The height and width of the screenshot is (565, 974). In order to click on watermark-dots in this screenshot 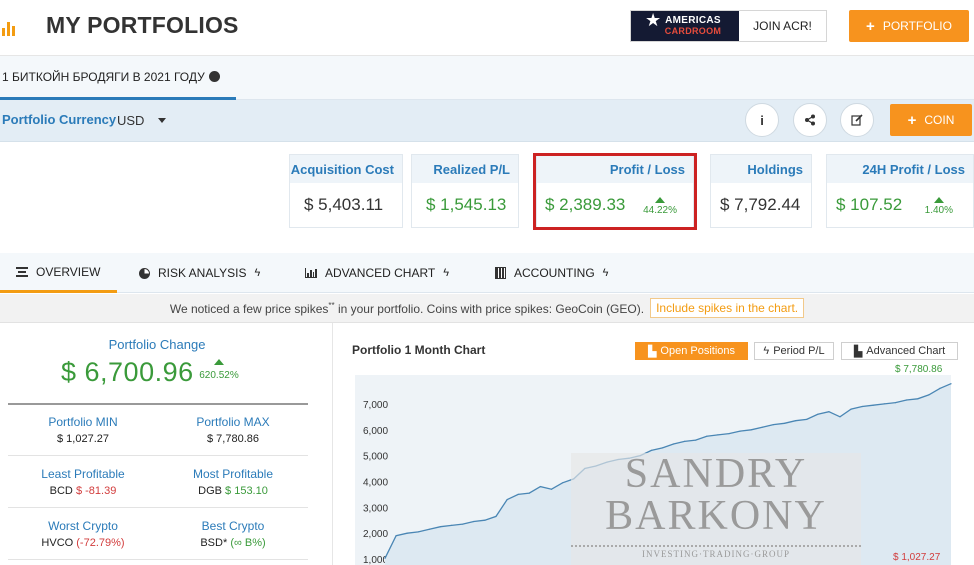, I will do `click(716, 546)`.